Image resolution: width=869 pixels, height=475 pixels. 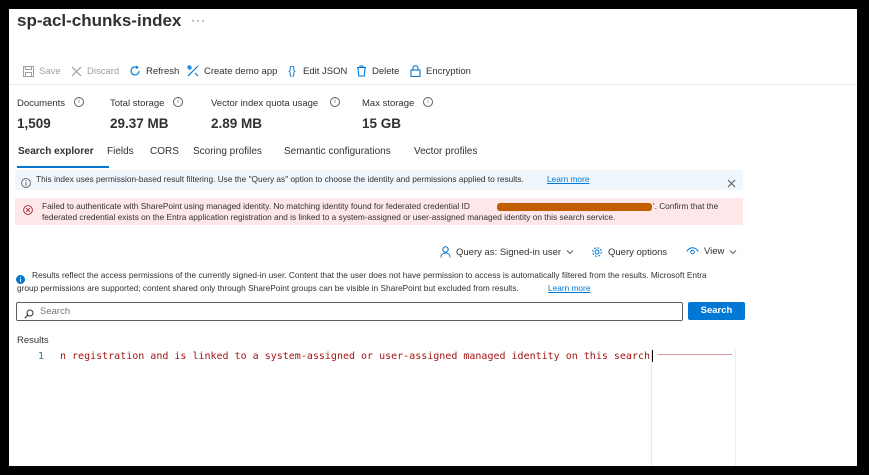 I want to click on save-icon, so click(x=28, y=71).